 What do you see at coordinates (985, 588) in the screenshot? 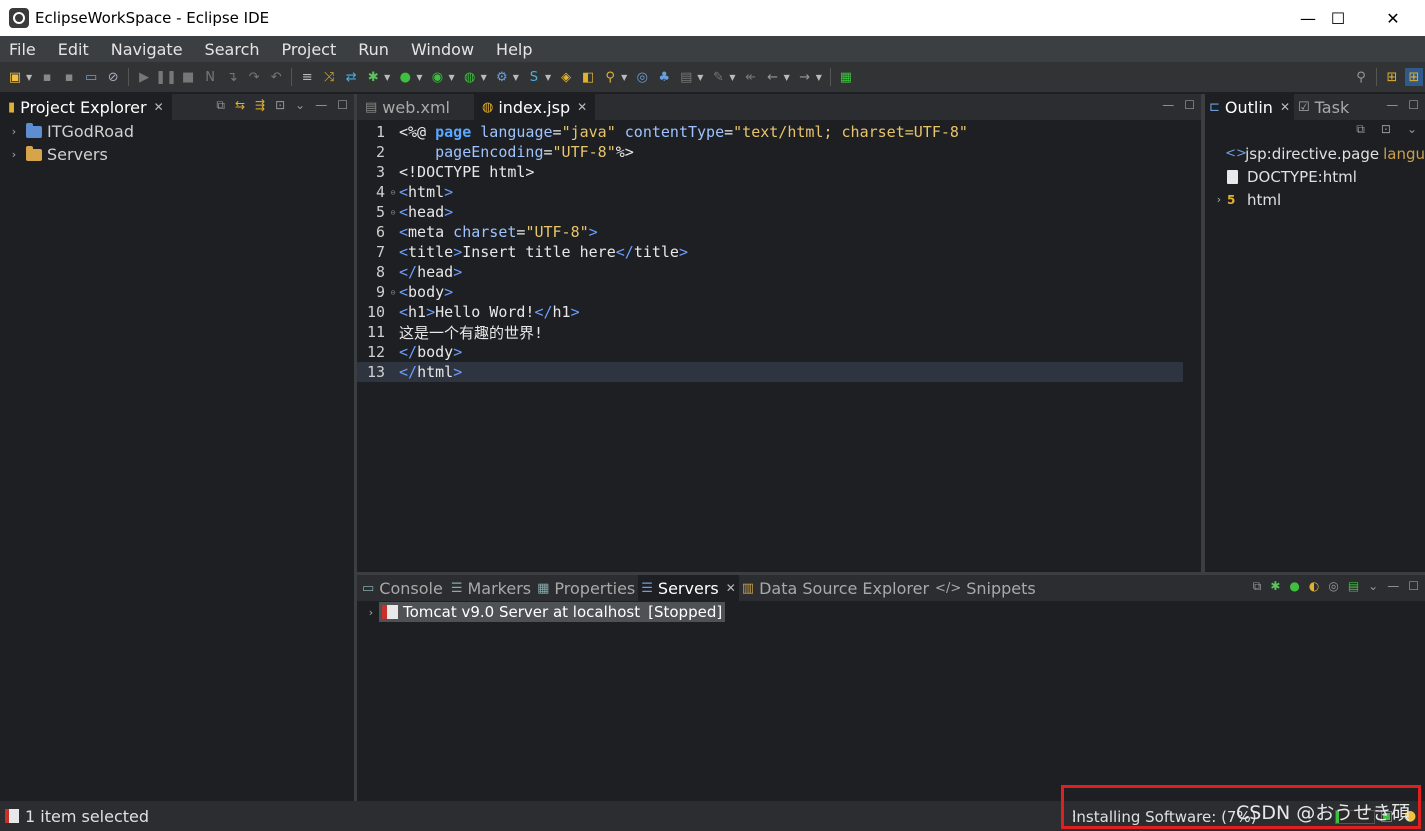
I see `tab-snippets: </> Snippets` at bounding box center [985, 588].